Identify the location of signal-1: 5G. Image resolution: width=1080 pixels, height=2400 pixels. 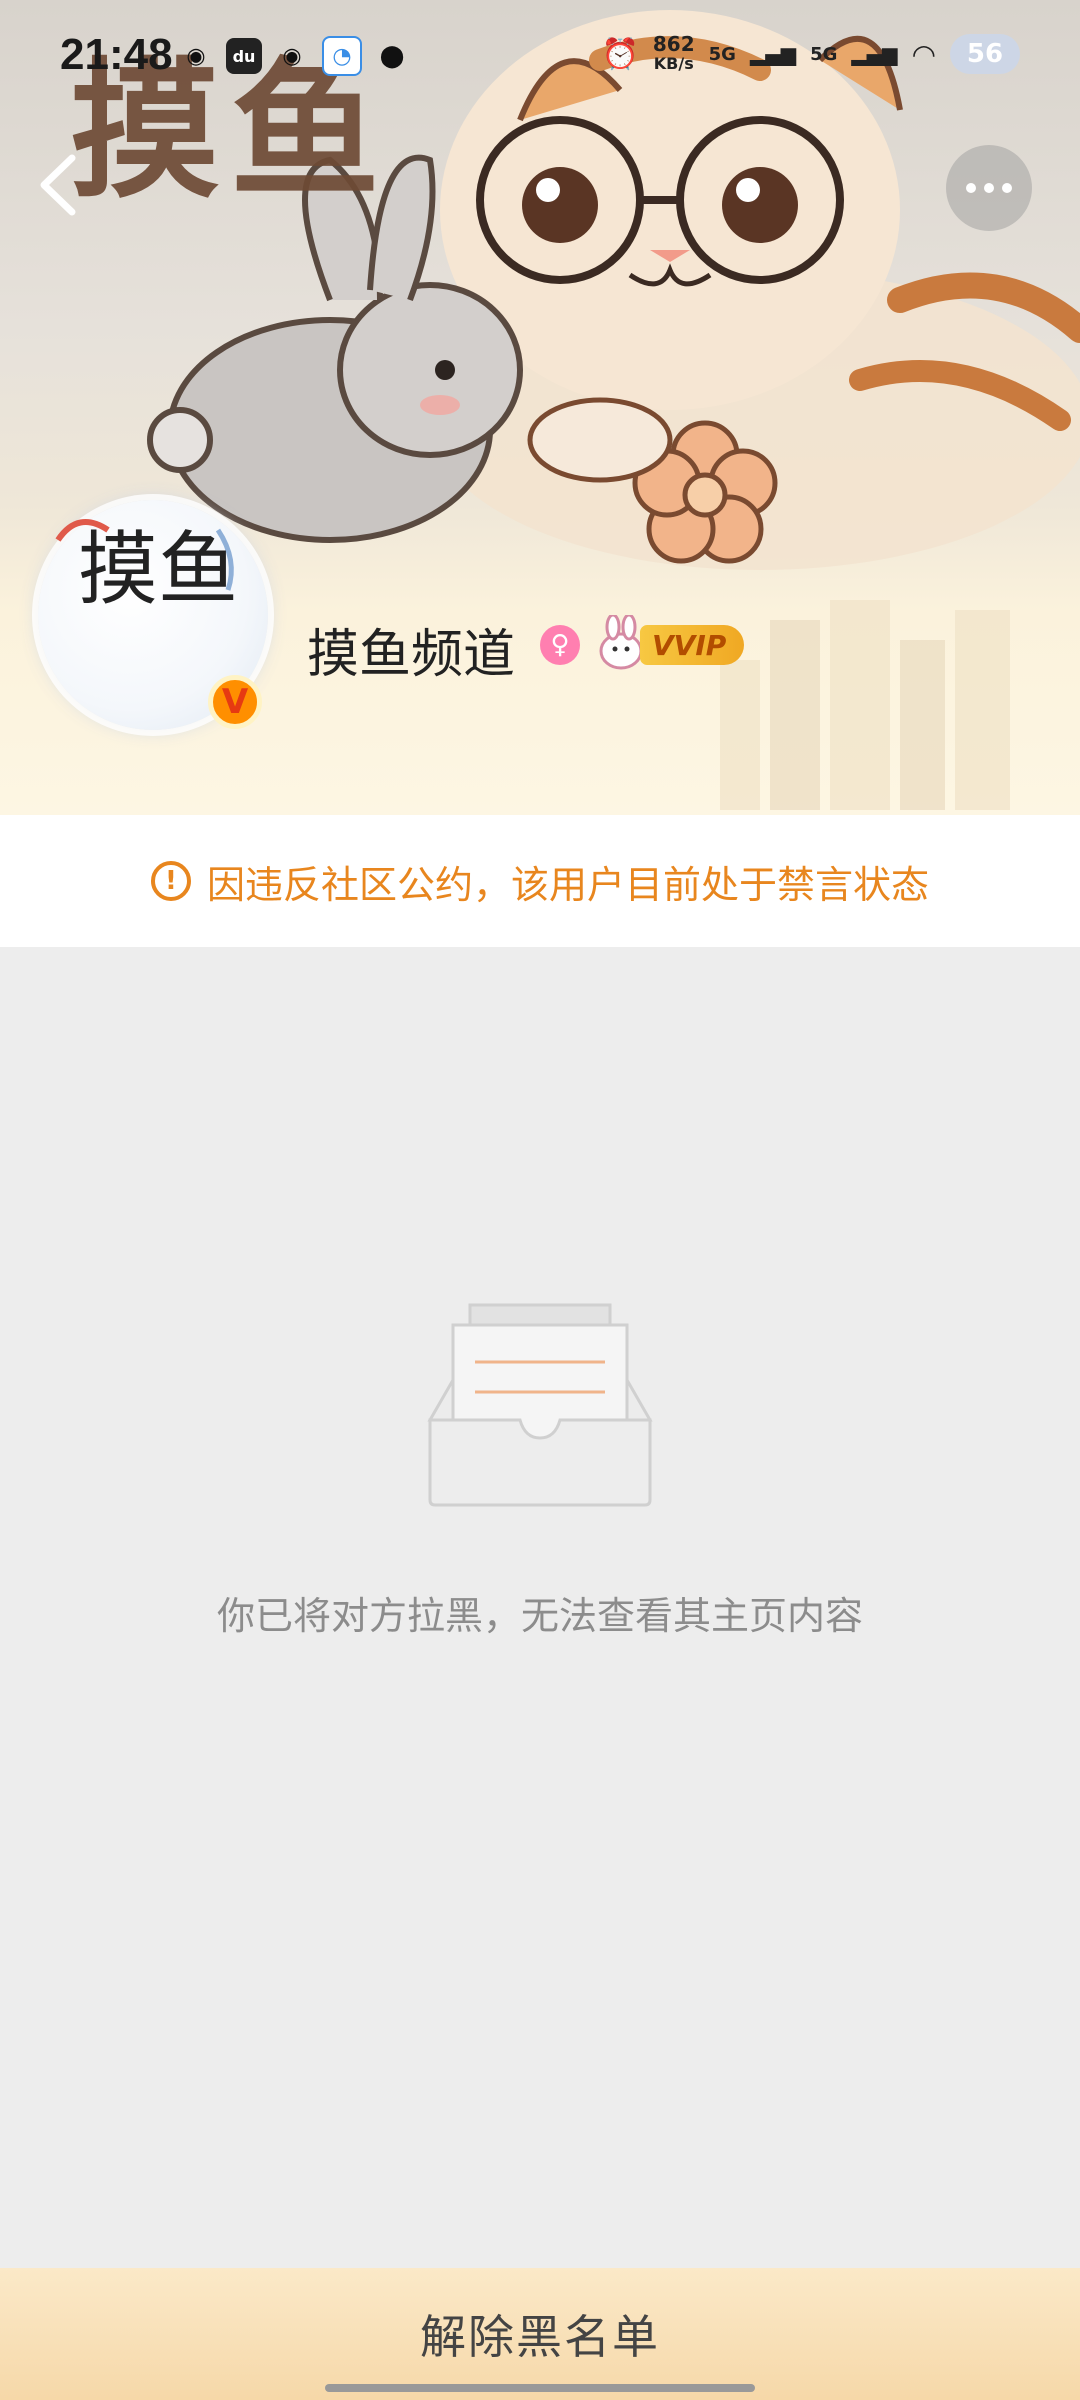
(722, 54).